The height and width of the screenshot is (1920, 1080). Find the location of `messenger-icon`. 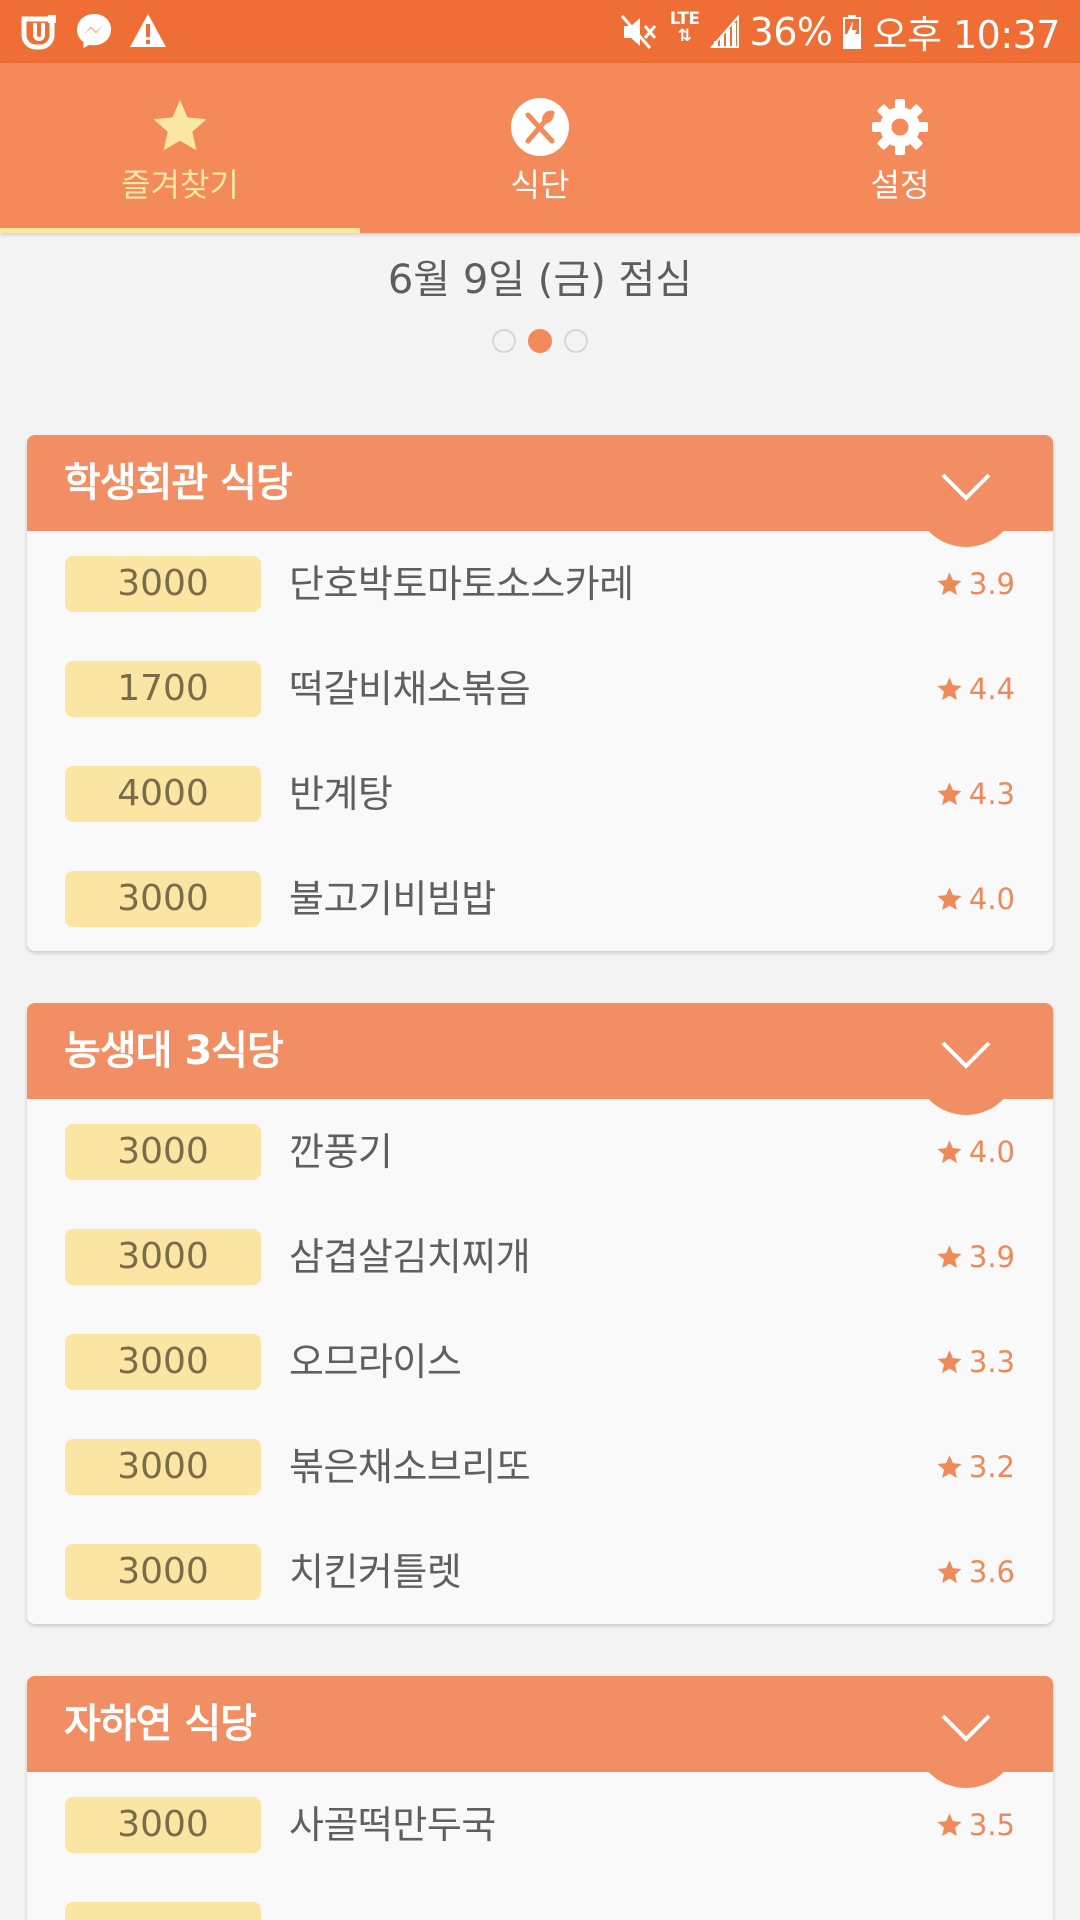

messenger-icon is located at coordinates (94, 31).